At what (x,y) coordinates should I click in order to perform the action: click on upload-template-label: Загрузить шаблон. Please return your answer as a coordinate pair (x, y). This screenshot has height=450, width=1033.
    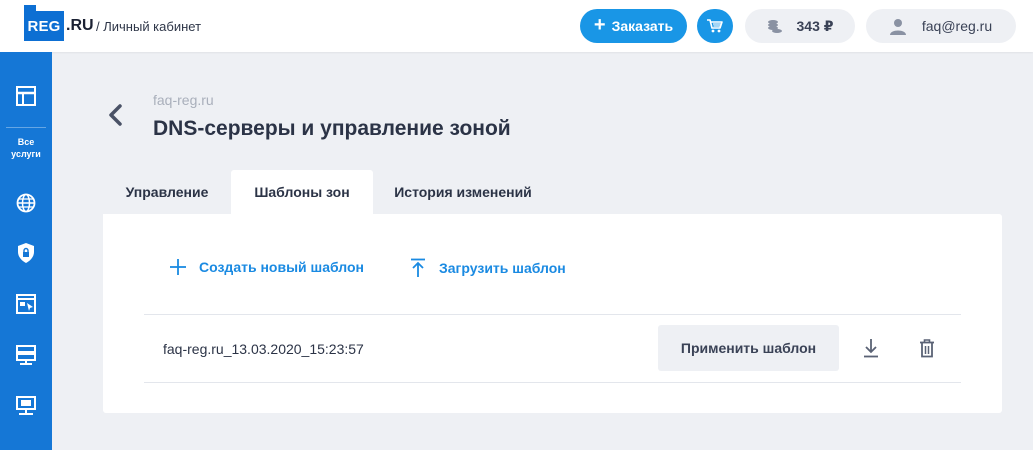
    Looking at the image, I should click on (502, 268).